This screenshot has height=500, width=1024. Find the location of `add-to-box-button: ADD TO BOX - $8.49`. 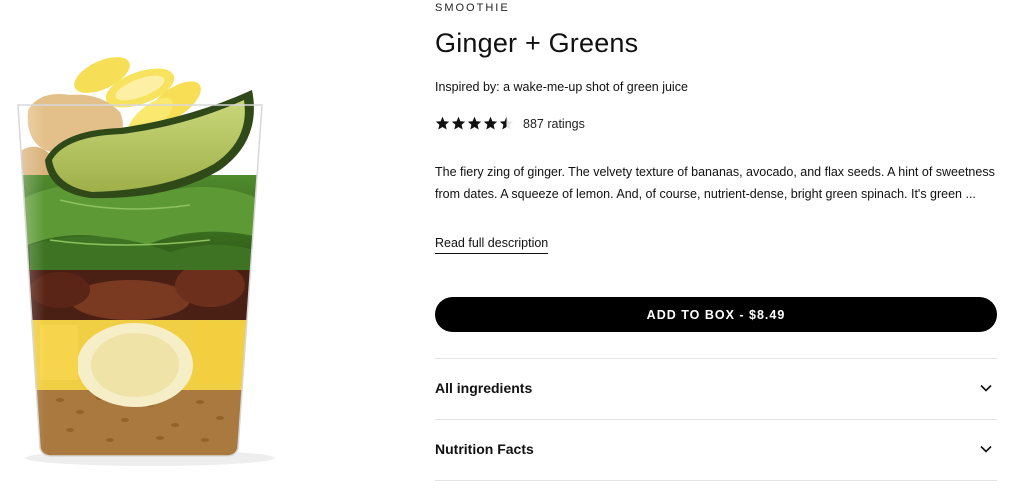

add-to-box-button: ADD TO BOX - $8.49 is located at coordinates (716, 314).